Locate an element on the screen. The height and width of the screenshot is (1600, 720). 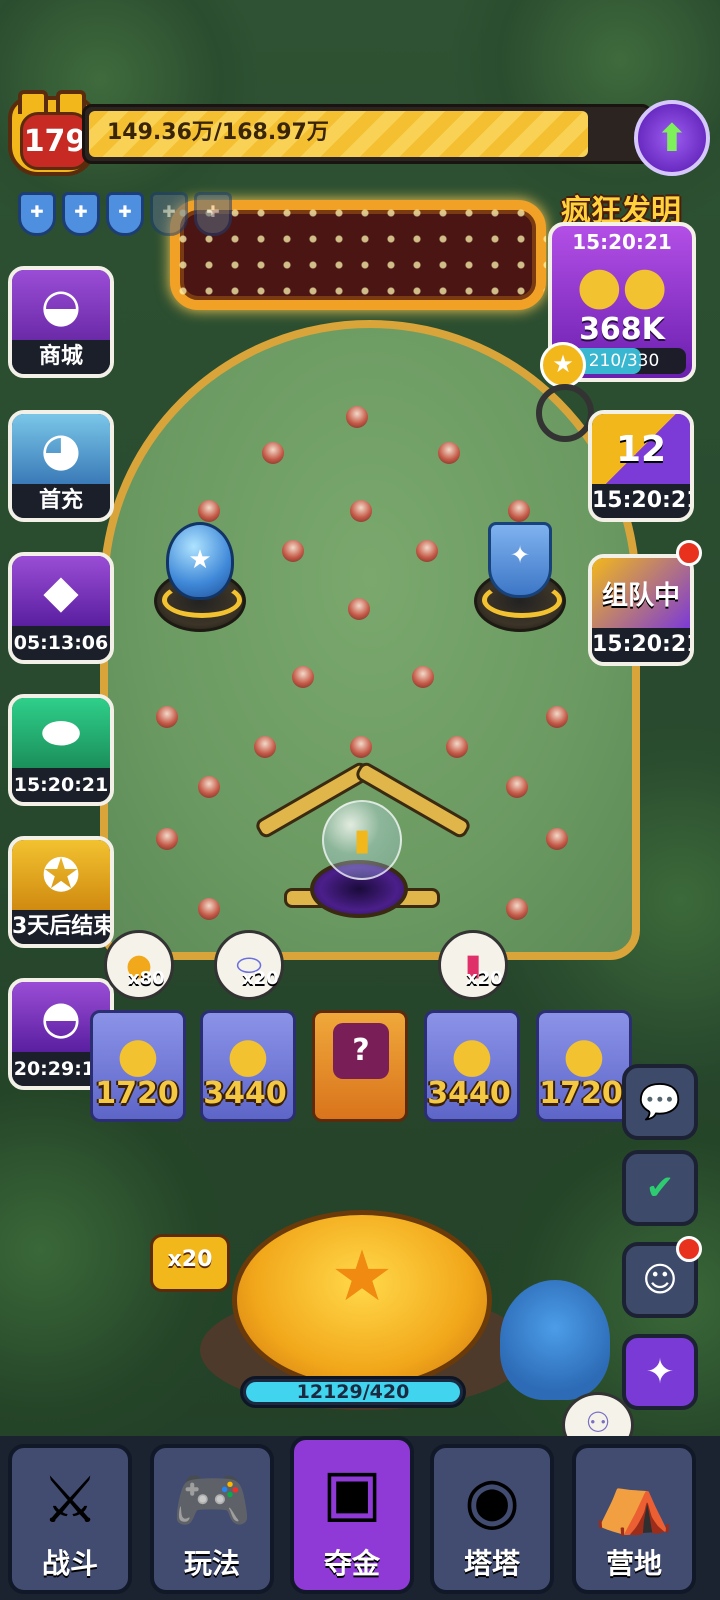
cat-badge-icon: ✦ is located at coordinates (660, 1372).